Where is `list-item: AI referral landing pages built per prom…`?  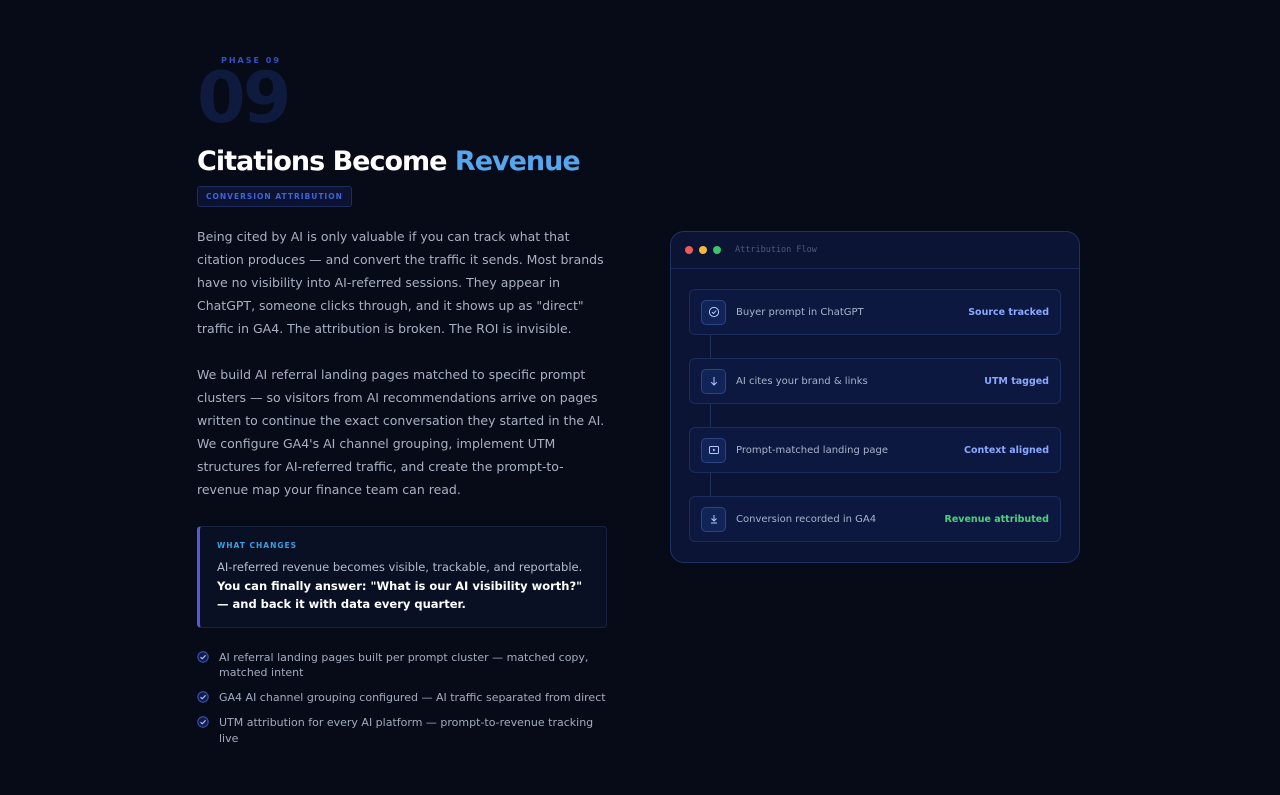 list-item: AI referral landing pages built per prom… is located at coordinates (403, 665).